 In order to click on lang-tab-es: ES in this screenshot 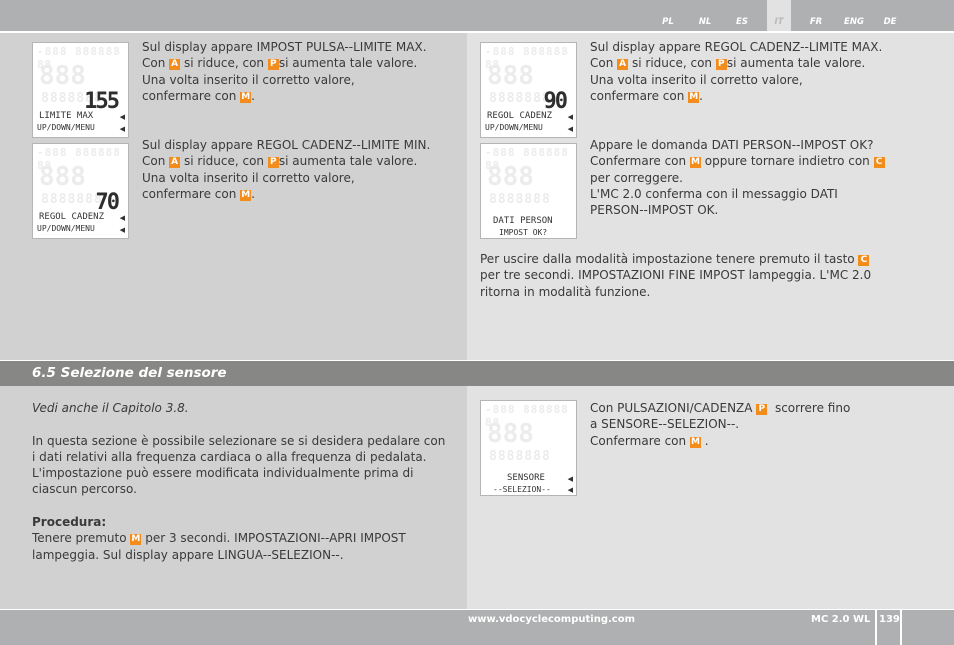, I will do `click(742, 15)`.